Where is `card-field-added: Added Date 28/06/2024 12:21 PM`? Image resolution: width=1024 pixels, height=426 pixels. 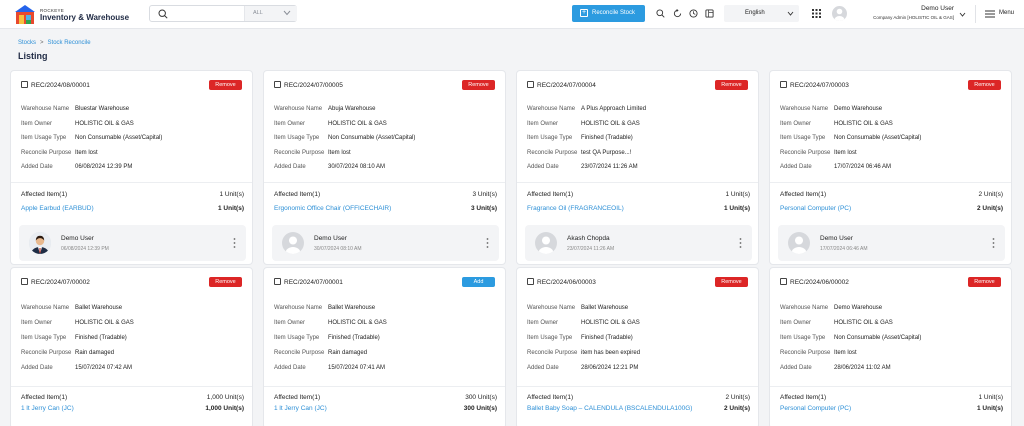 card-field-added: Added Date 28/06/2024 12:21 PM is located at coordinates (582, 368).